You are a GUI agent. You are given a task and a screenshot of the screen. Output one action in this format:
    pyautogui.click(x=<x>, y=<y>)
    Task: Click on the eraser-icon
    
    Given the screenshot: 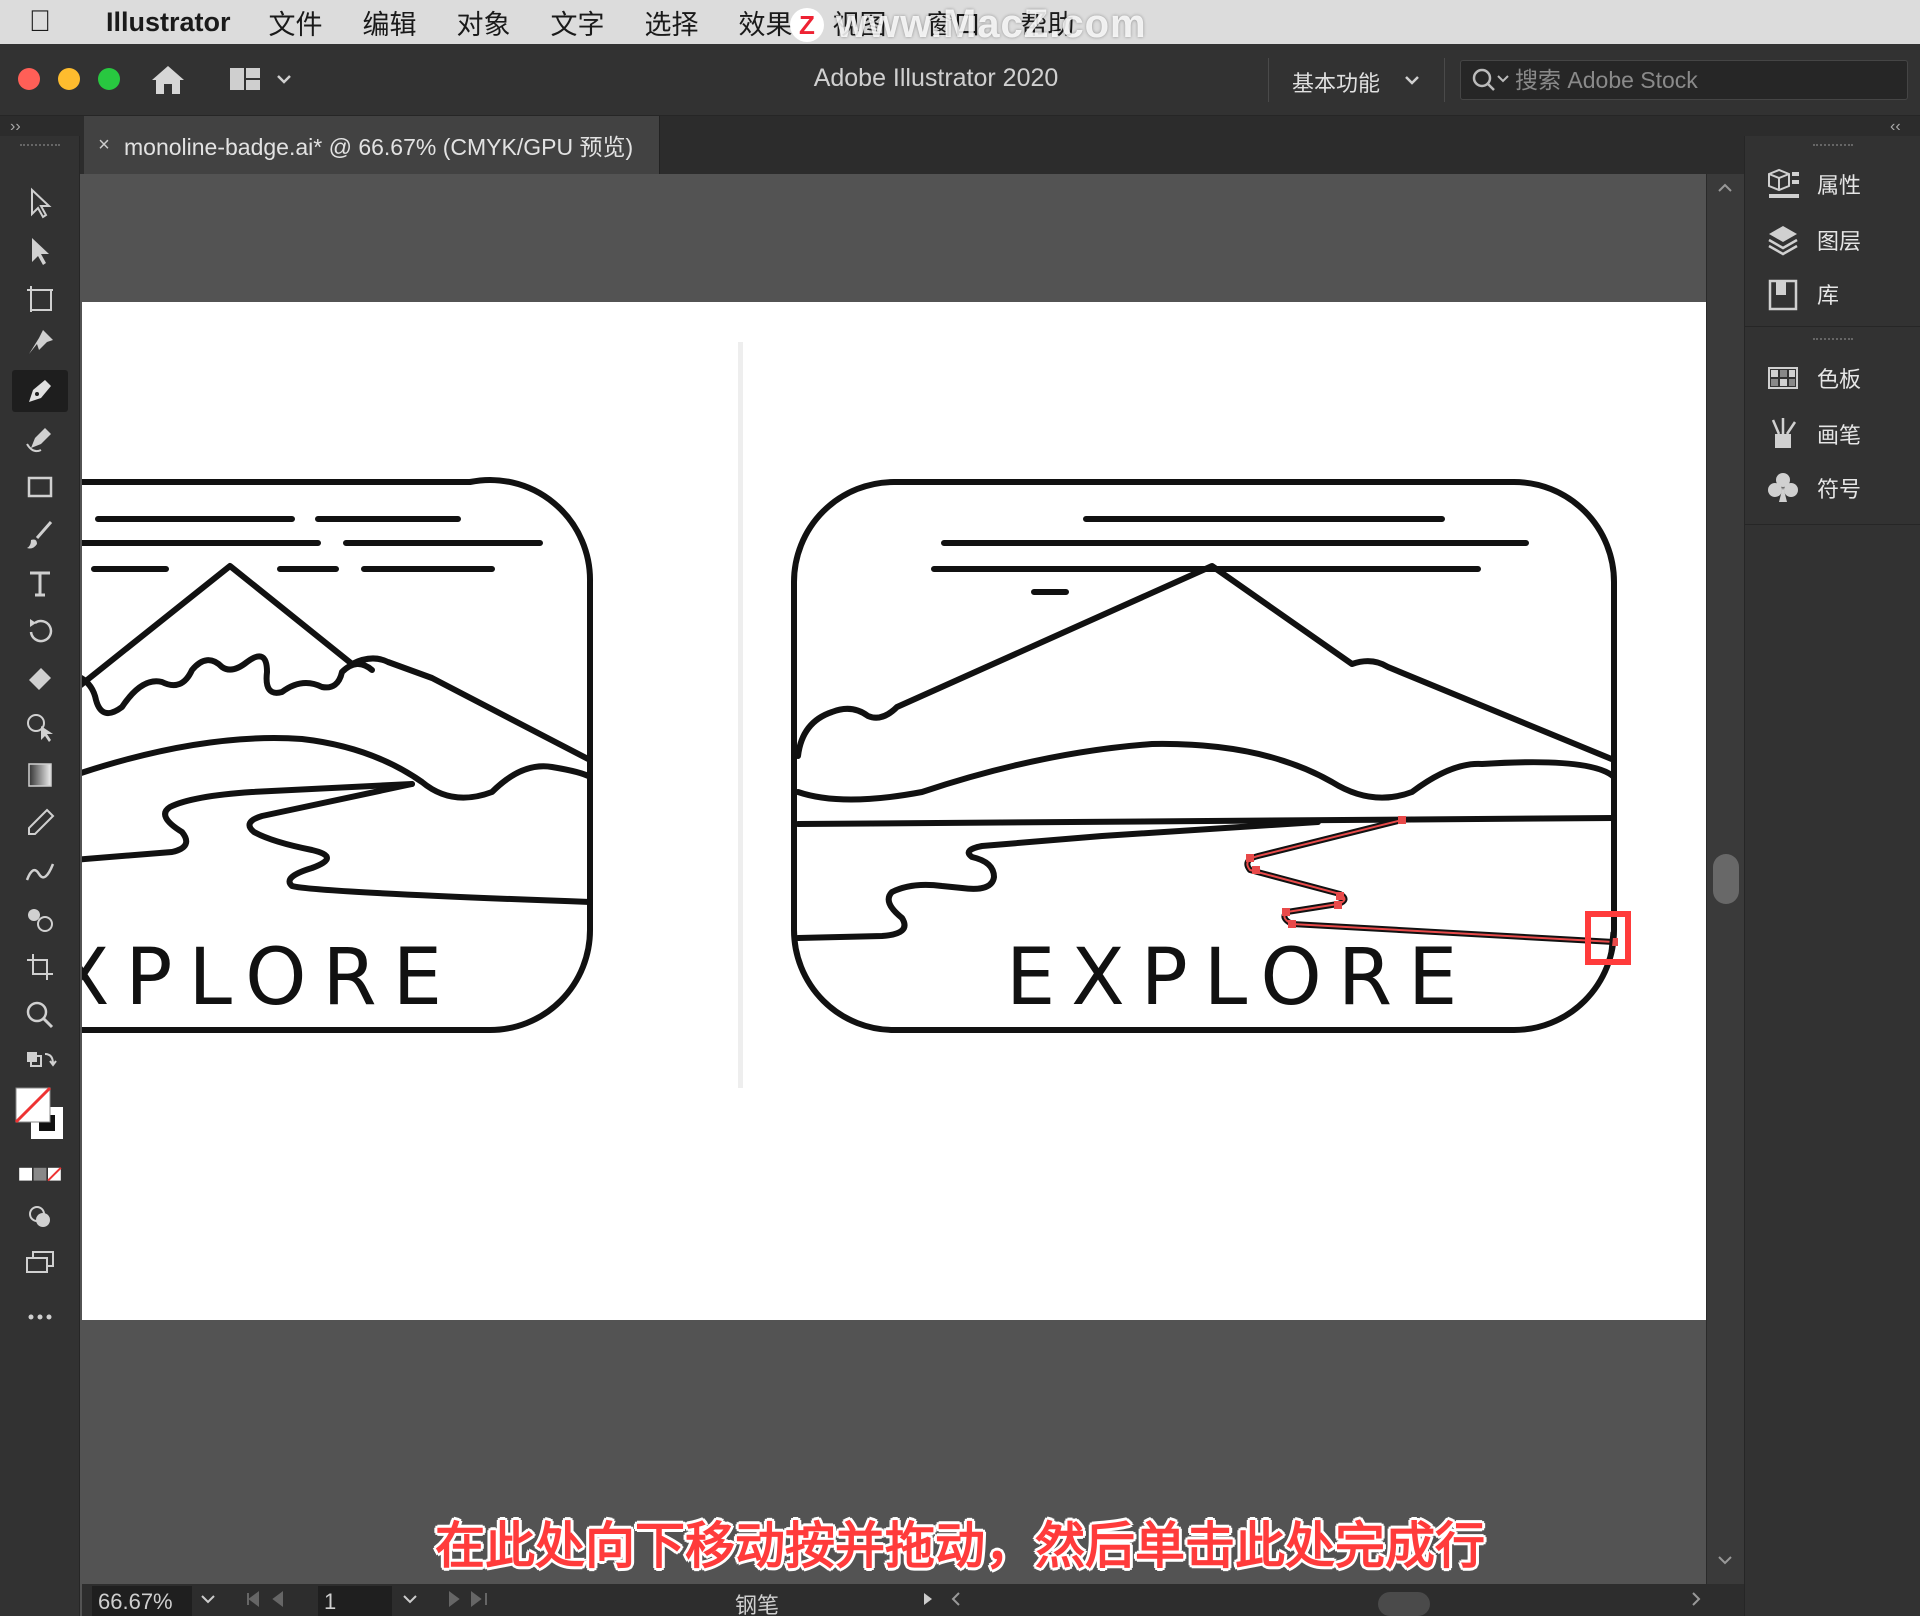 What is the action you would take?
    pyautogui.click(x=40, y=679)
    